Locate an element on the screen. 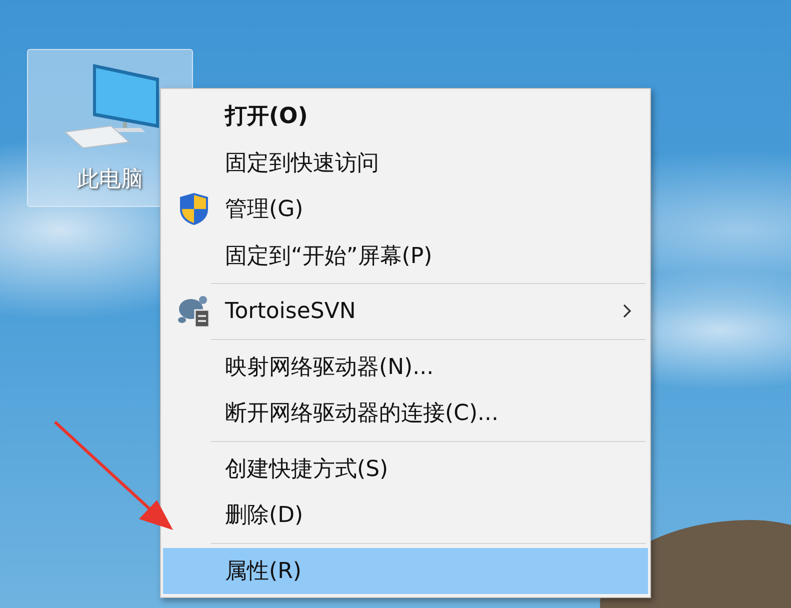 This screenshot has width=791, height=608. menu-item: 删除(D) is located at coordinates (405, 515).